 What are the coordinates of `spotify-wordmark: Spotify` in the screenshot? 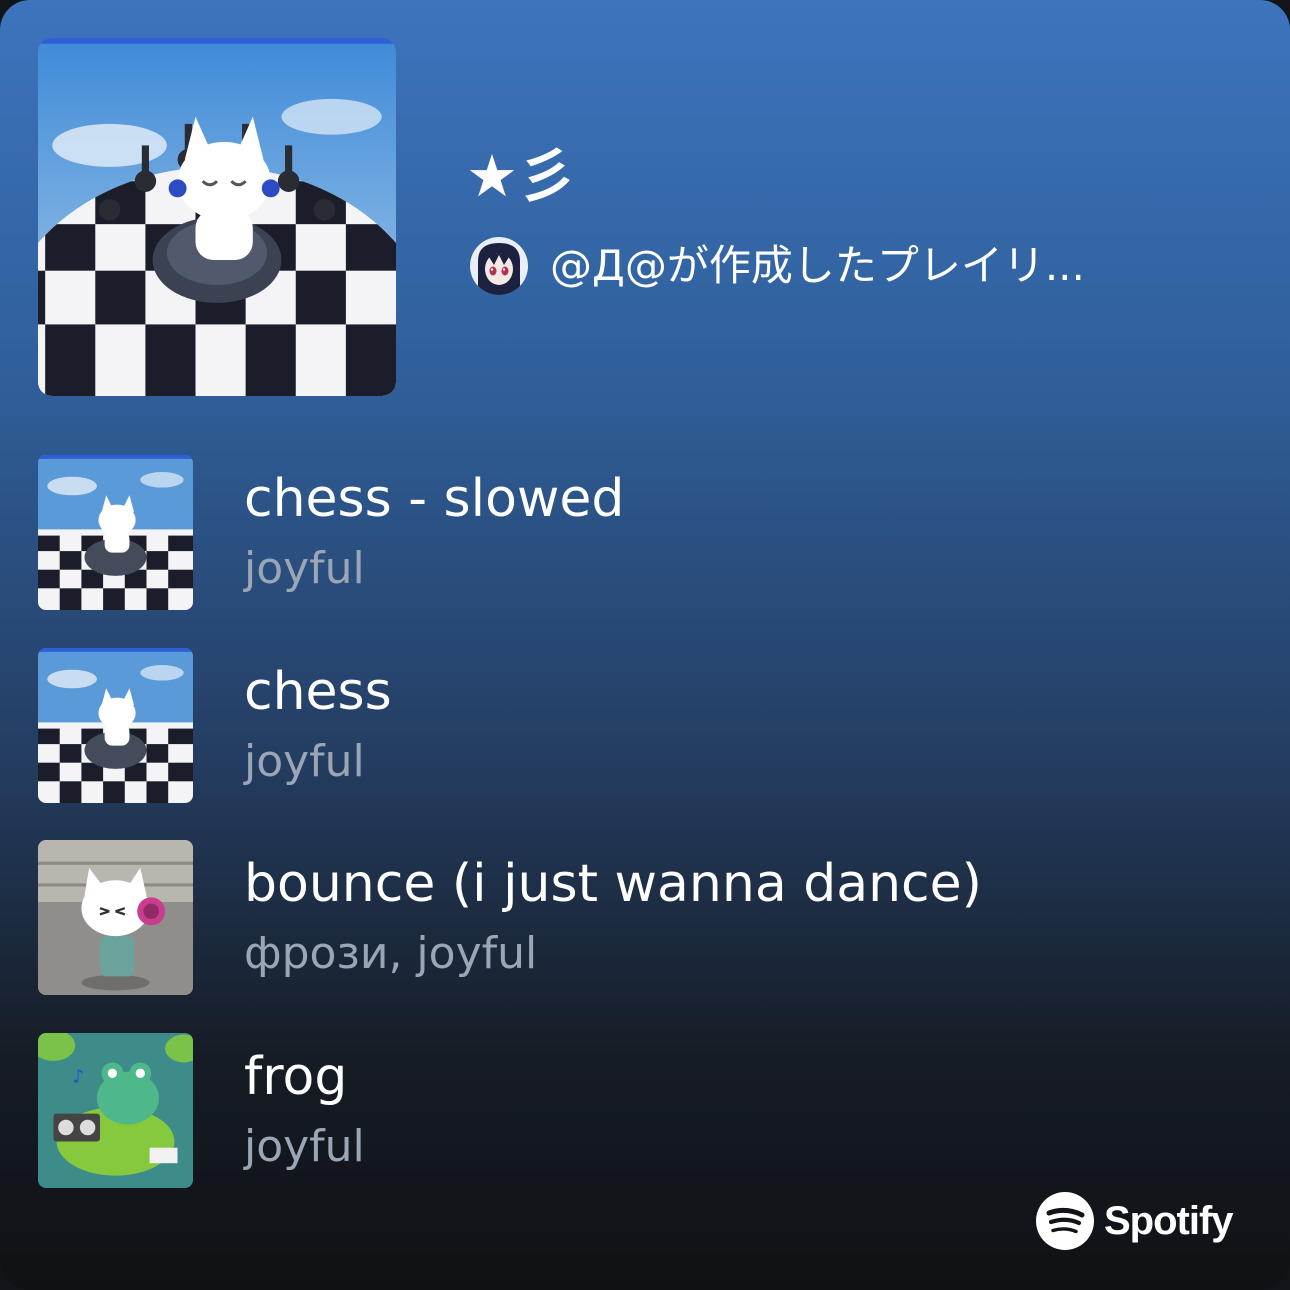 It's located at (1169, 1220).